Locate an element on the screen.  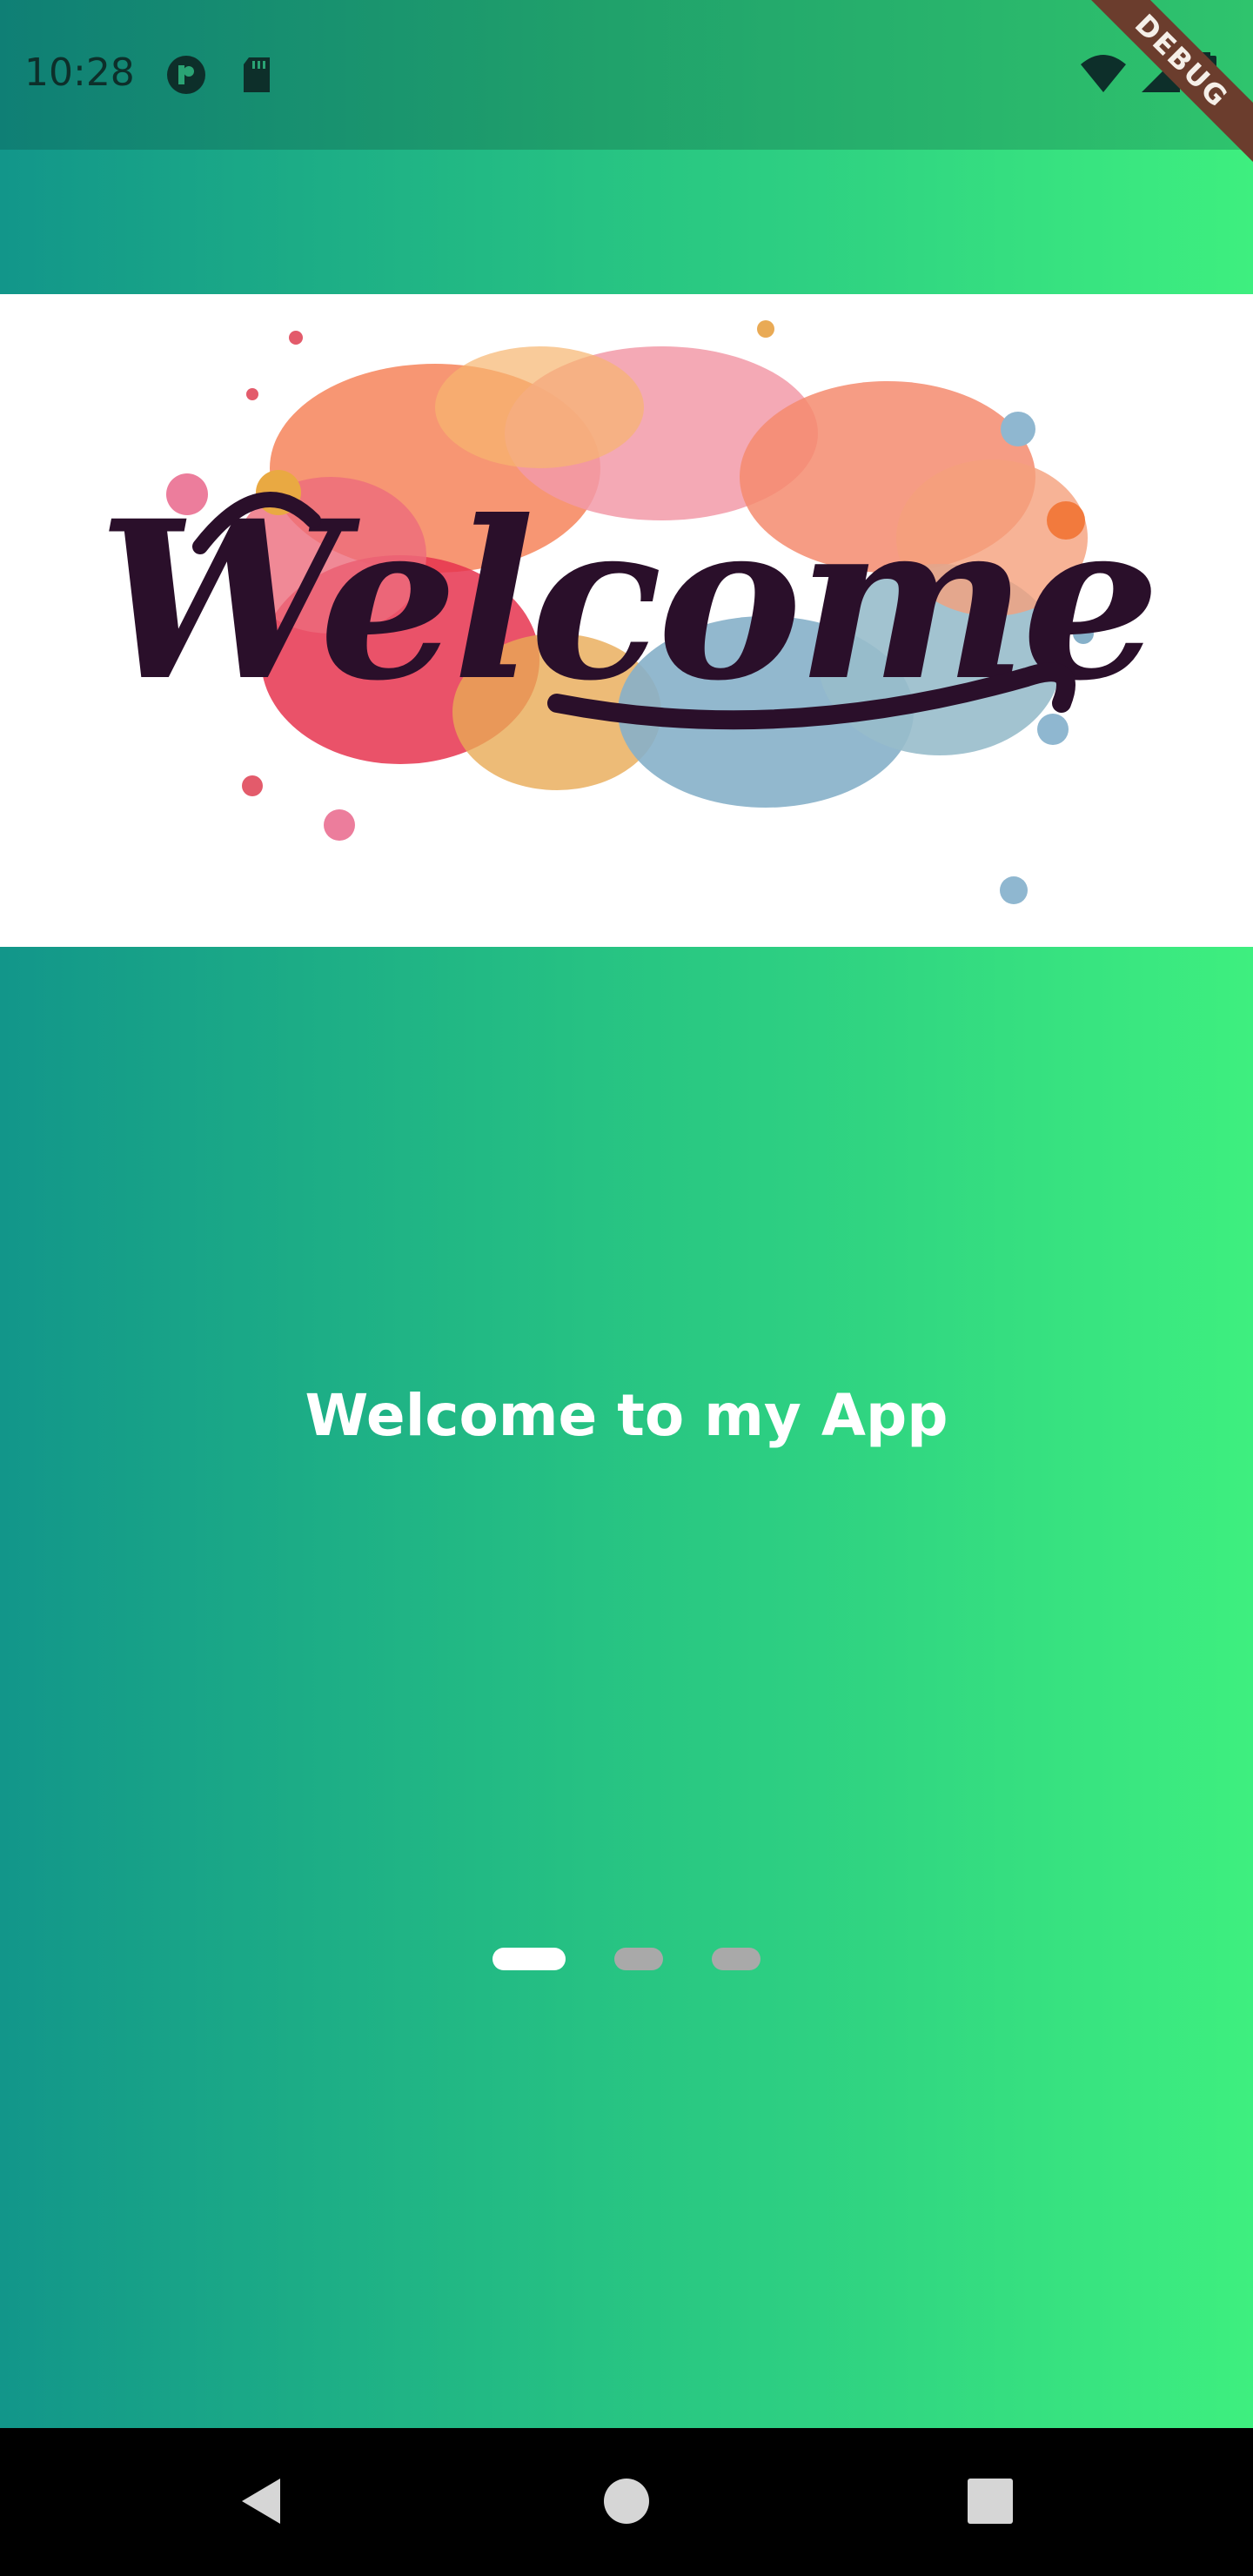
page-indicator is located at coordinates (626, 1959).